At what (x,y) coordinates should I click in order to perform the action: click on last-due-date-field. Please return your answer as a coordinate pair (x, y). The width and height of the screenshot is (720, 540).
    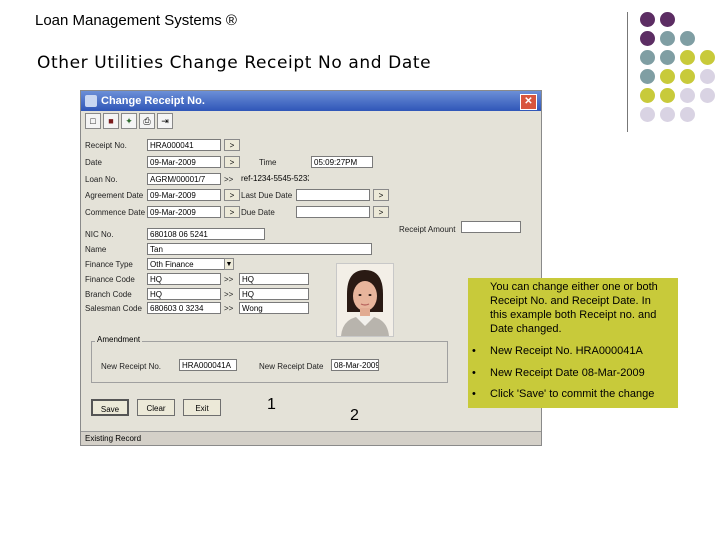
    Looking at the image, I should click on (333, 195).